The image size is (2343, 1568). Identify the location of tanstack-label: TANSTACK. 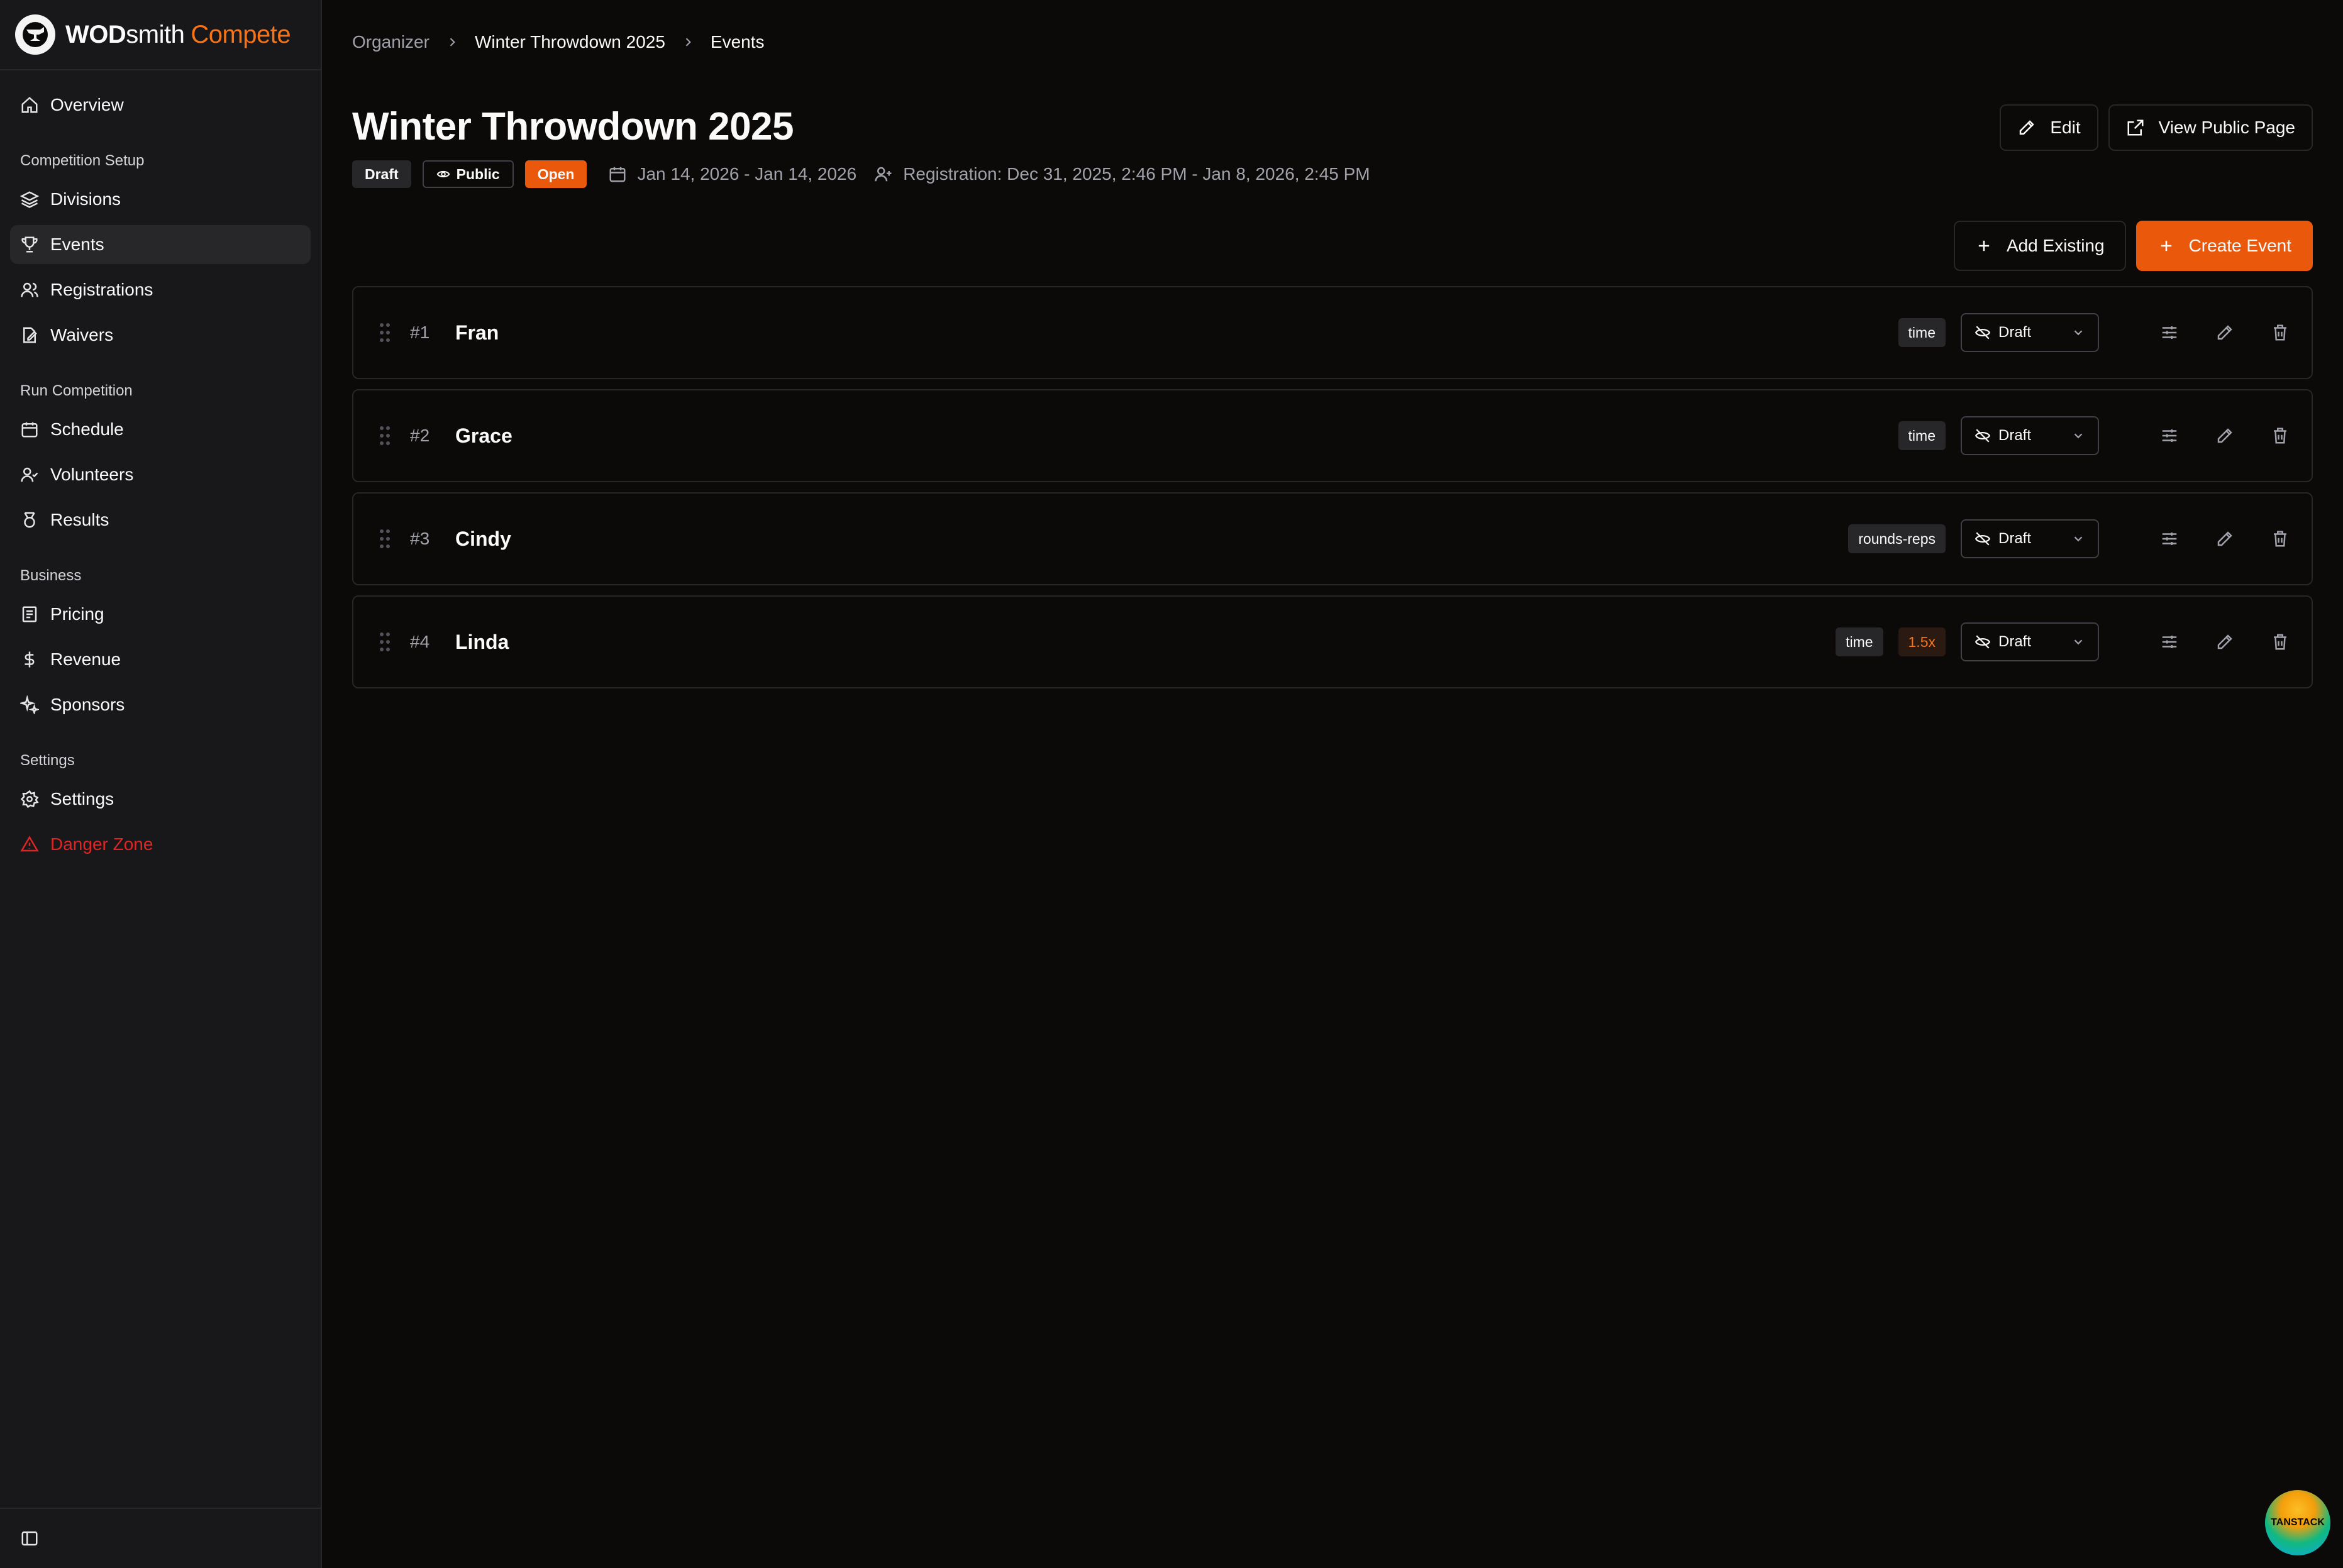
(2298, 1522).